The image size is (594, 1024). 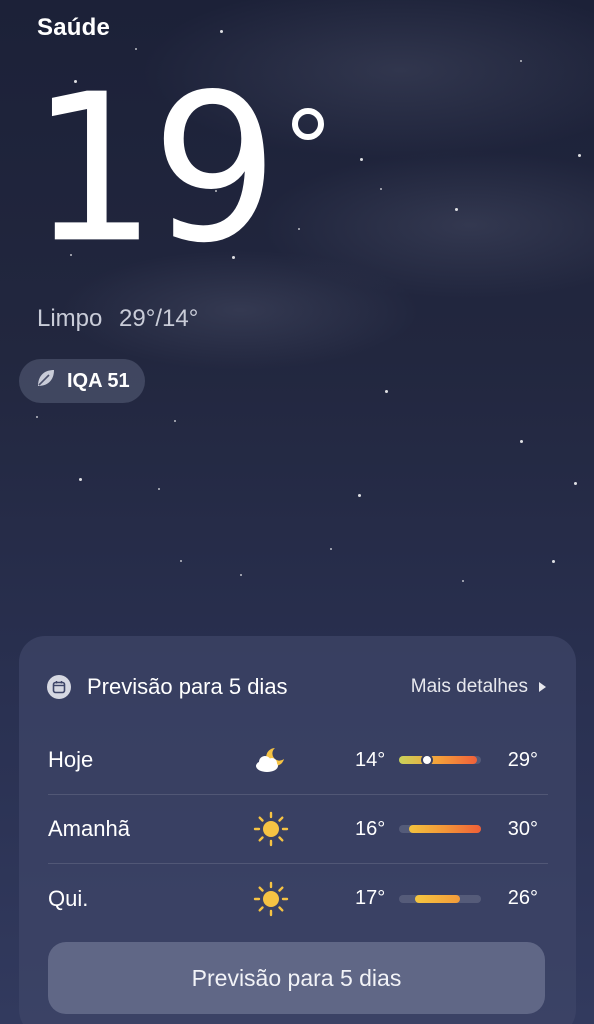 What do you see at coordinates (187, 686) in the screenshot?
I see `forecast-title: Previsão para 5 dias` at bounding box center [187, 686].